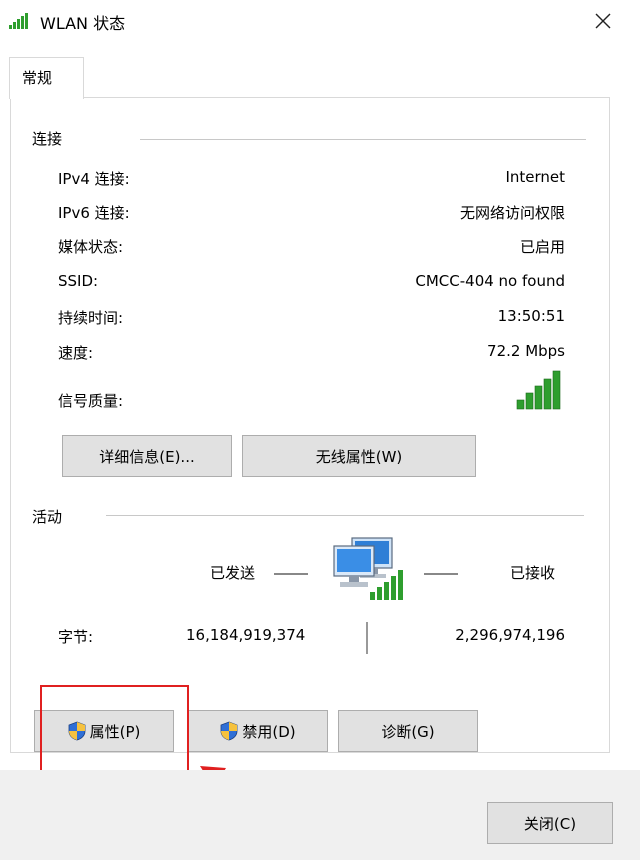  I want to click on close-window-button, so click(603, 21).